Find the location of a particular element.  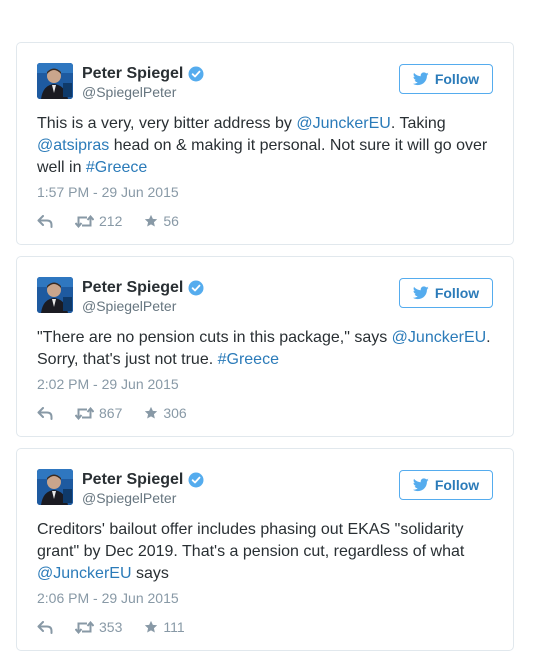

retweet-count: 353 is located at coordinates (111, 627).